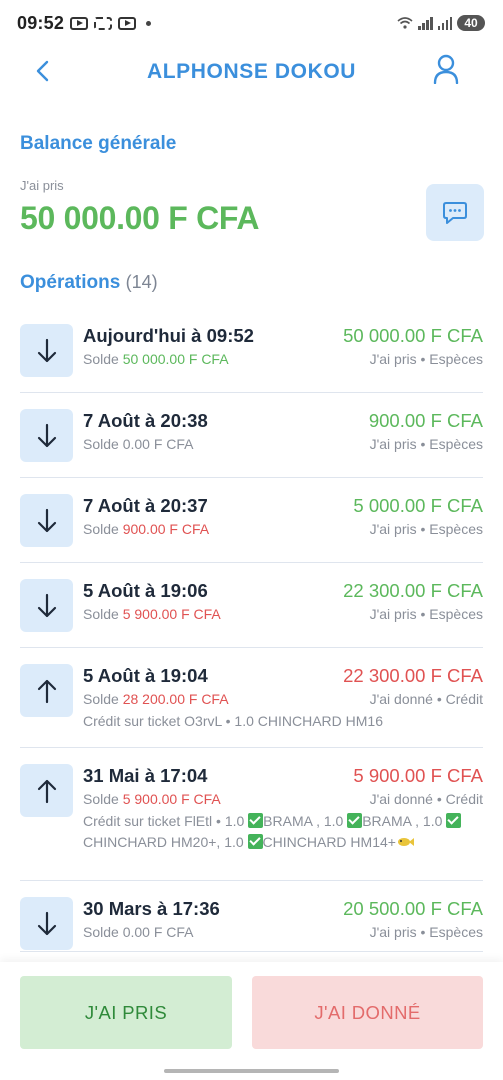 This screenshot has height=1080, width=503. What do you see at coordinates (413, 908) in the screenshot?
I see `operation-amount: 20 500.00 F CFA` at bounding box center [413, 908].